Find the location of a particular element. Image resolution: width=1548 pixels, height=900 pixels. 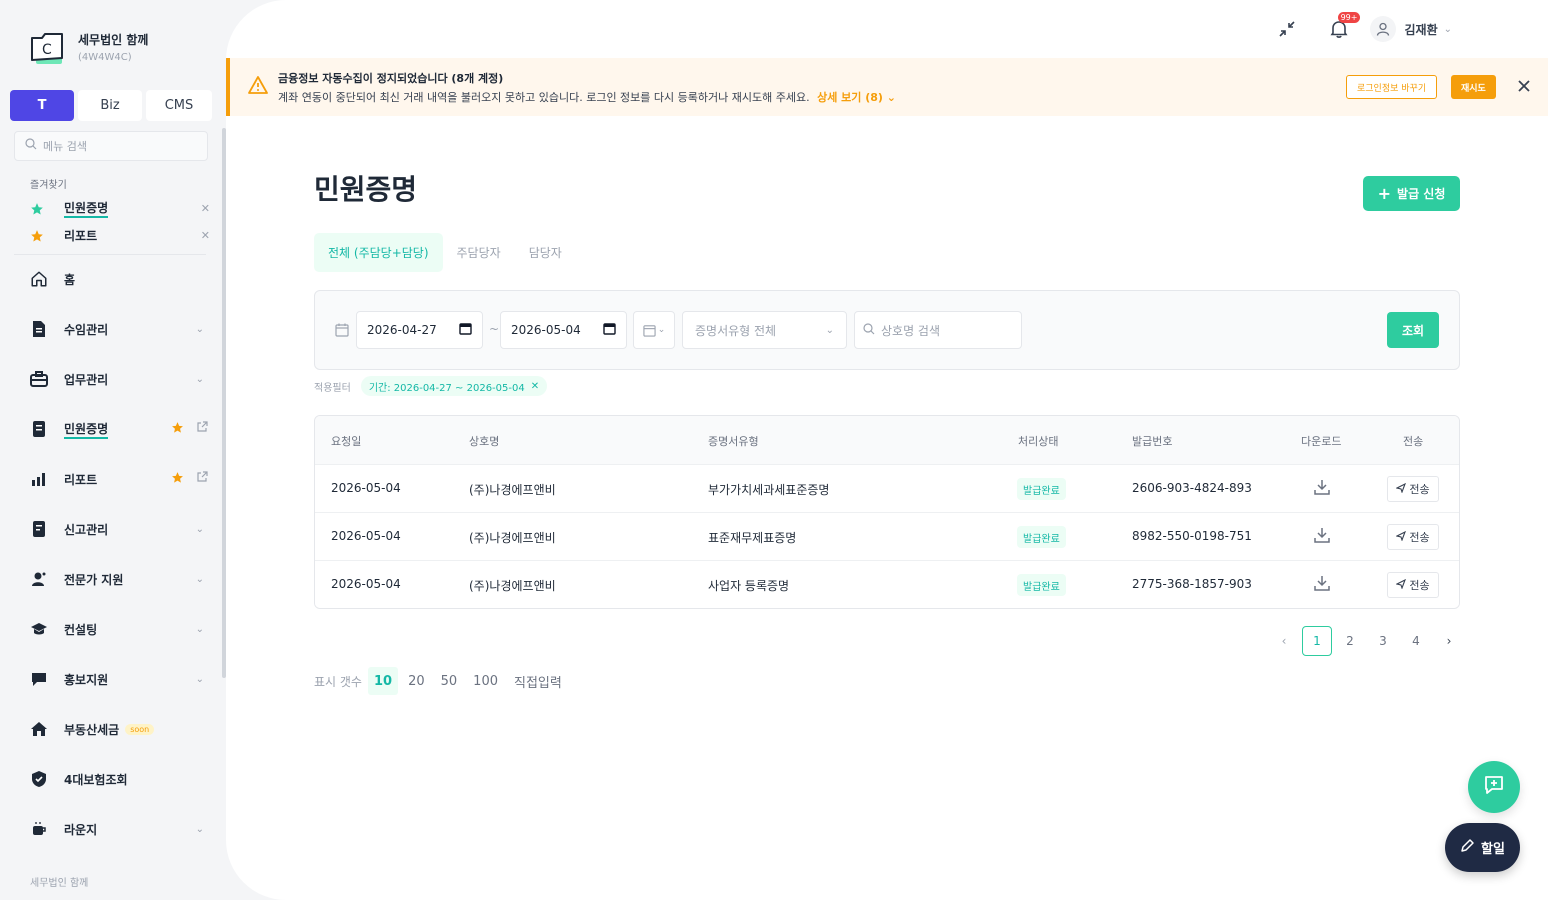

prev-page-icon: ‹ is located at coordinates (1284, 641).